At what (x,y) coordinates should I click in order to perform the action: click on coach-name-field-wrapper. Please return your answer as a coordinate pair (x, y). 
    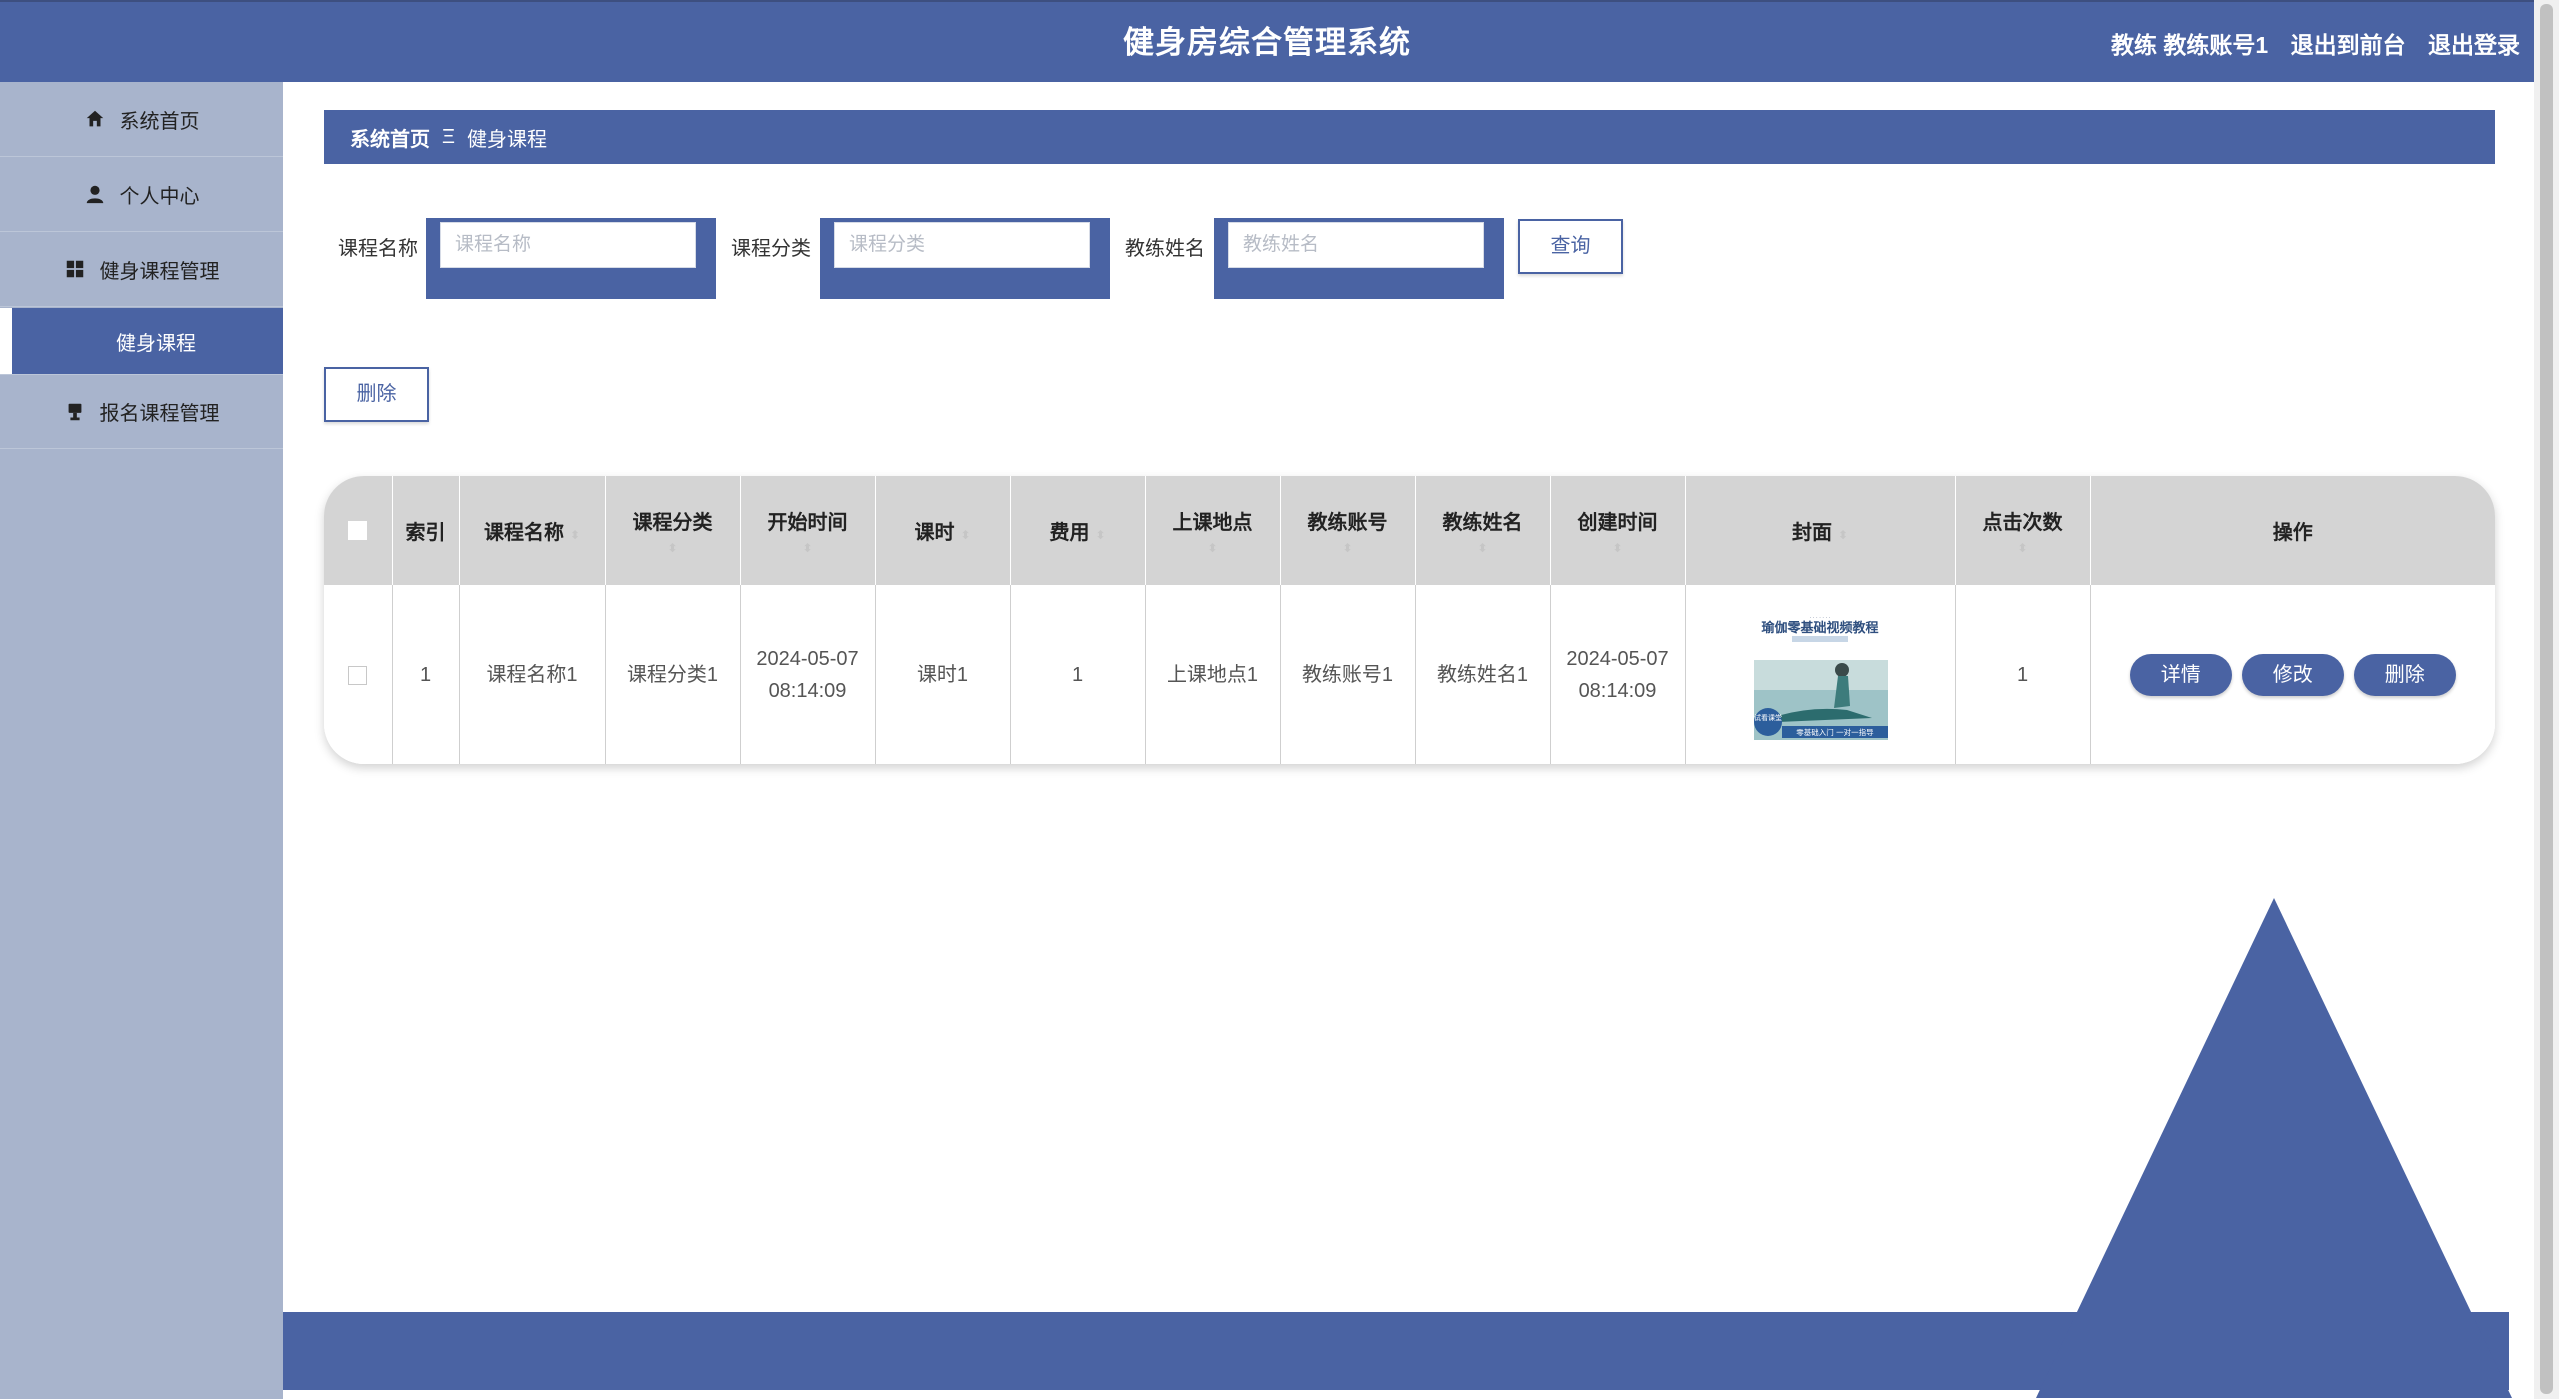
    Looking at the image, I should click on (1359, 258).